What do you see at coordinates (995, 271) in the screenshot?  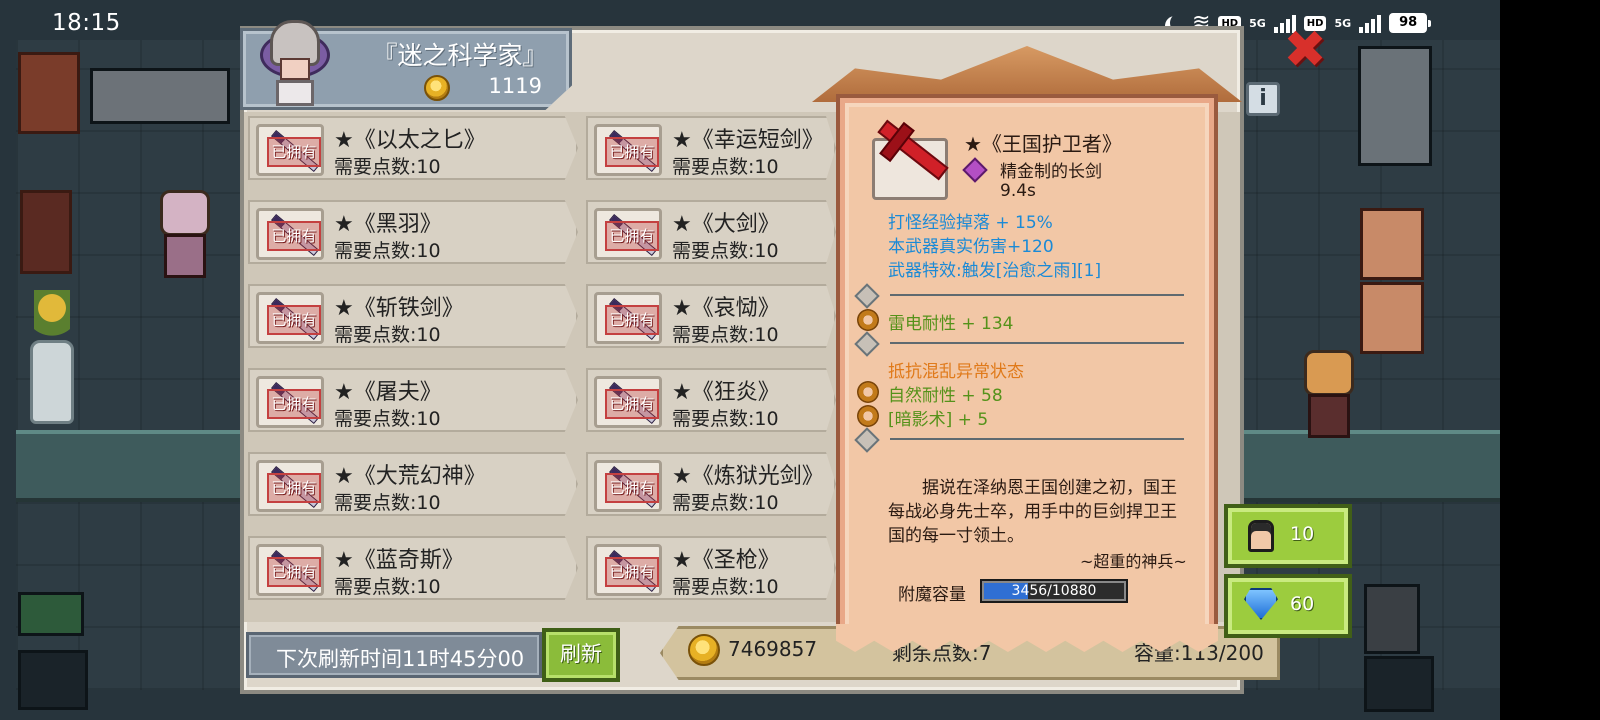 I see `stat-weapon-effect: 武器特效:触发[治愈之雨][1]` at bounding box center [995, 271].